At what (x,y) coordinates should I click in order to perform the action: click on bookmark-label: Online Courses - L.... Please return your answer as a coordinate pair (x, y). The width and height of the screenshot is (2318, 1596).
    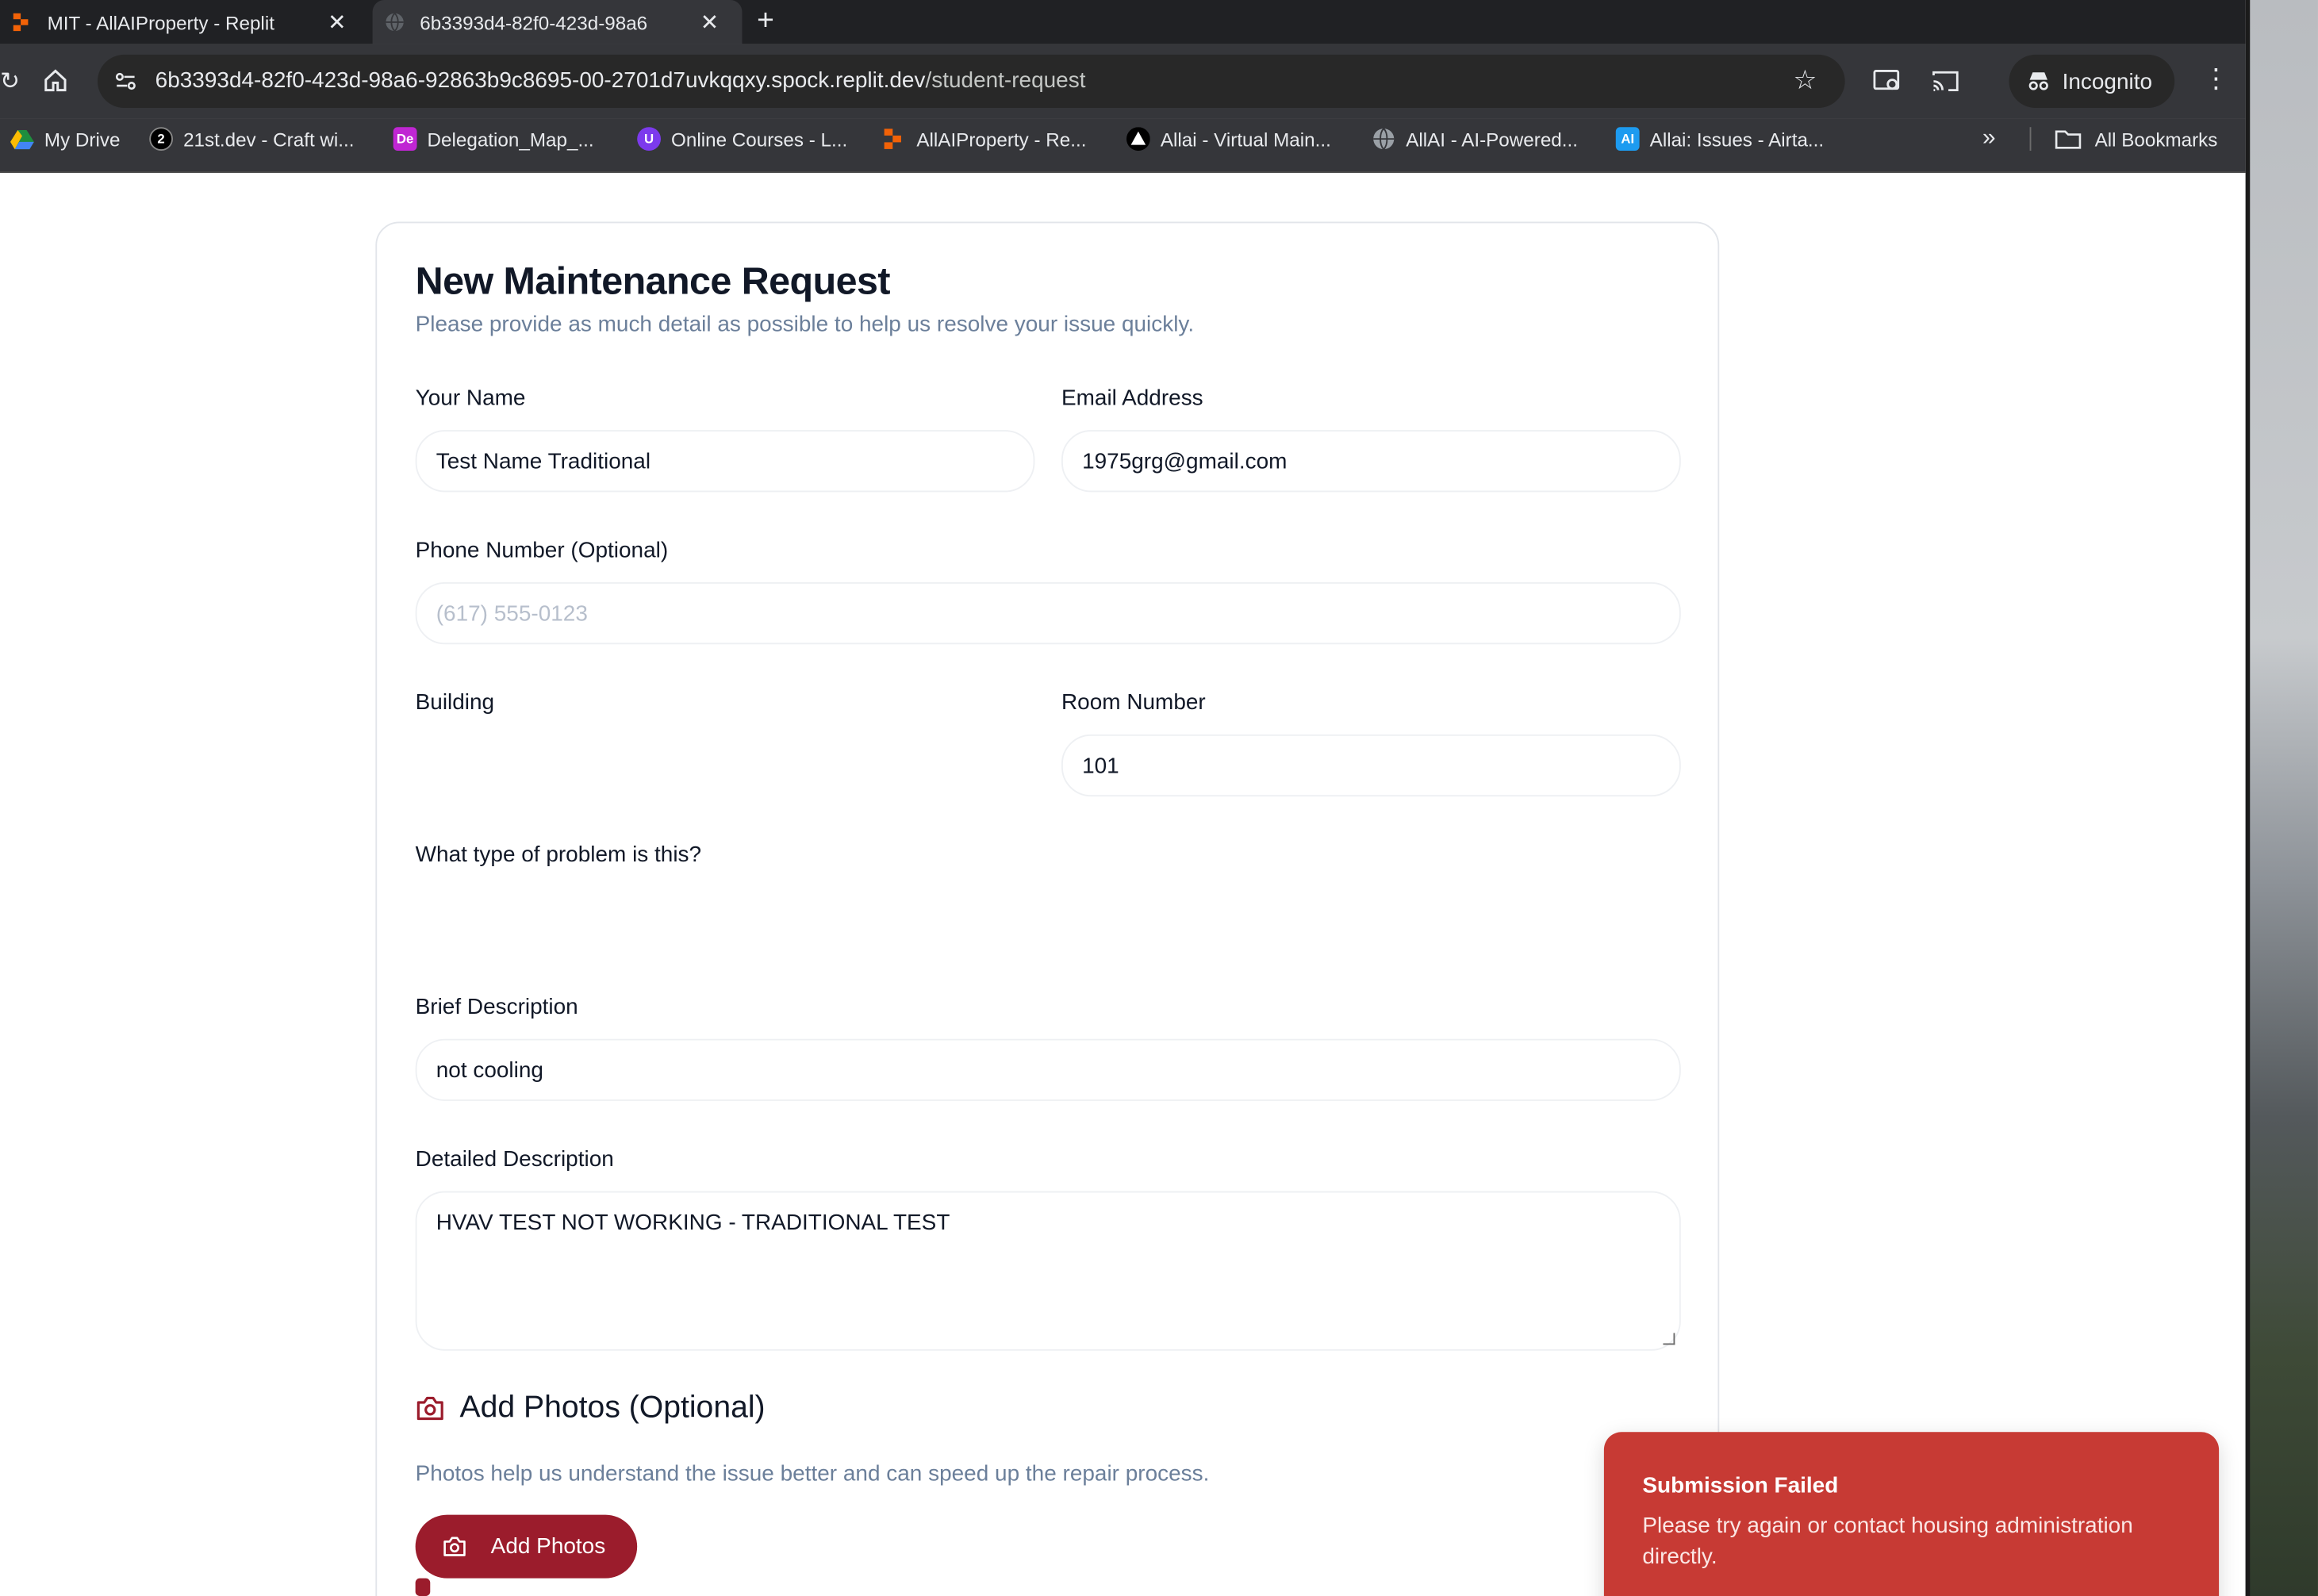
    Looking at the image, I should click on (759, 139).